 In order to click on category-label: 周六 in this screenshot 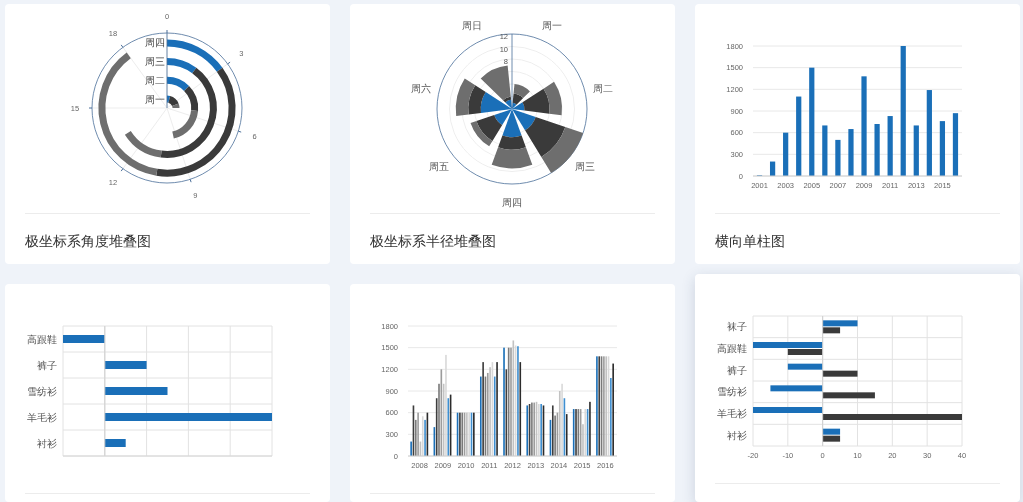, I will do `click(421, 88)`.